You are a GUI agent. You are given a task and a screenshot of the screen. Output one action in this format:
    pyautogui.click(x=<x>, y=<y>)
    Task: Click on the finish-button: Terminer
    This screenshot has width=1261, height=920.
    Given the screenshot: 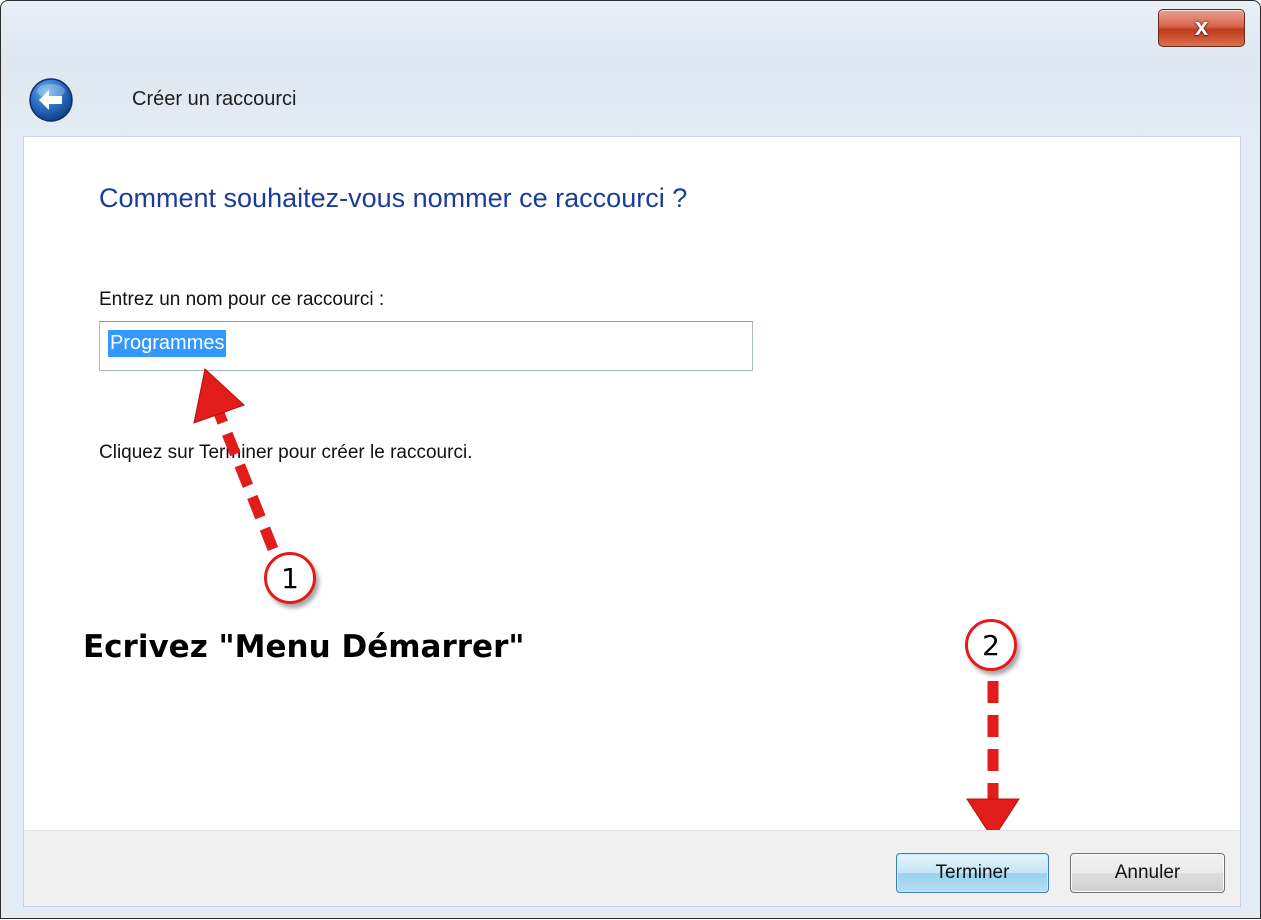 What is the action you would take?
    pyautogui.click(x=972, y=873)
    